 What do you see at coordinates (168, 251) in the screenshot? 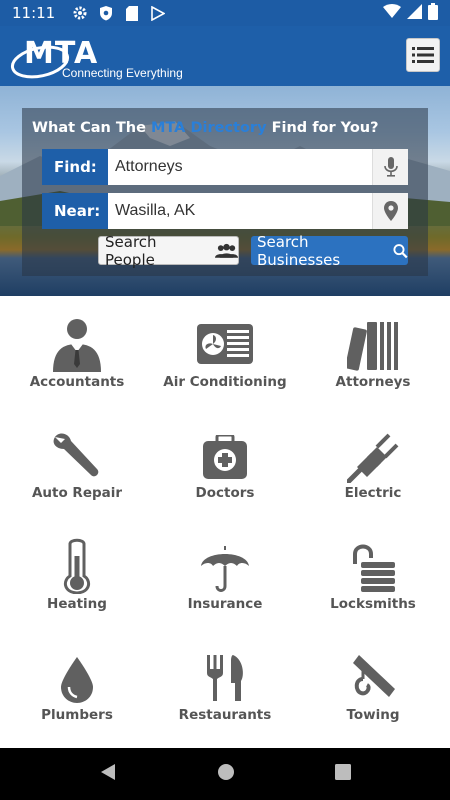
I see `search-people-button: Search People` at bounding box center [168, 251].